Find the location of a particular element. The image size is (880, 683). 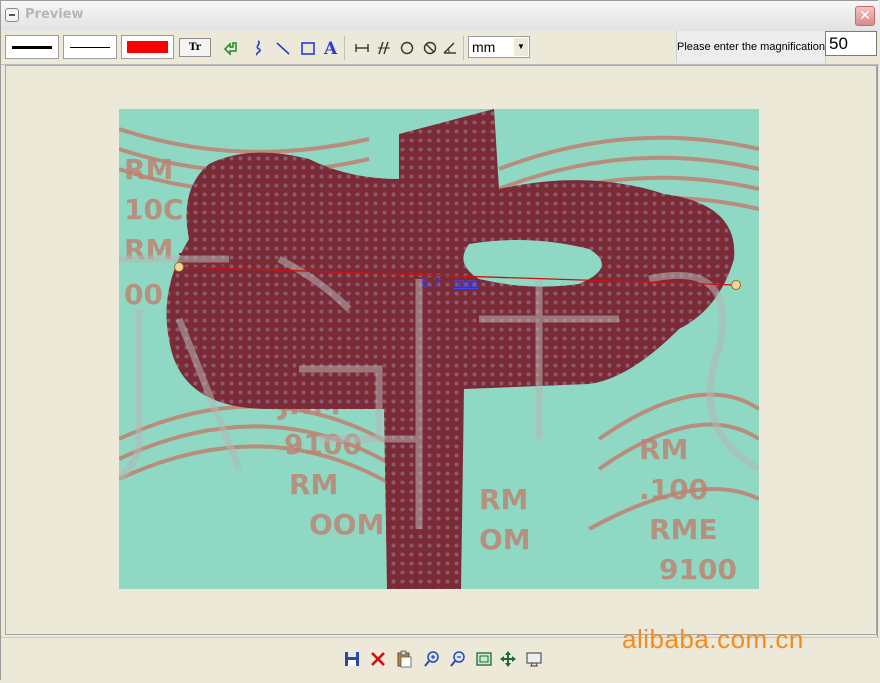

unit-select: mm ▼ is located at coordinates (499, 47).